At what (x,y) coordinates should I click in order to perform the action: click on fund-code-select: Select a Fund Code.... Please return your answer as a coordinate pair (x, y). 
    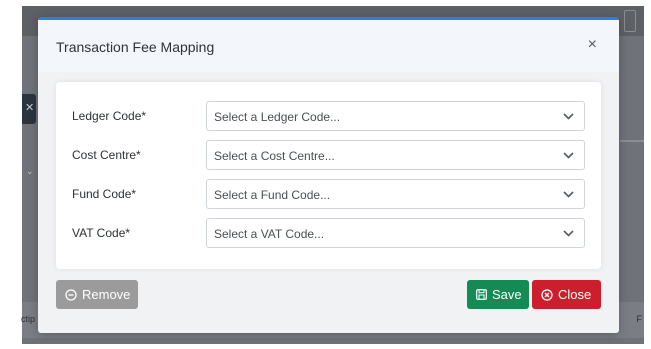
    Looking at the image, I should click on (395, 194).